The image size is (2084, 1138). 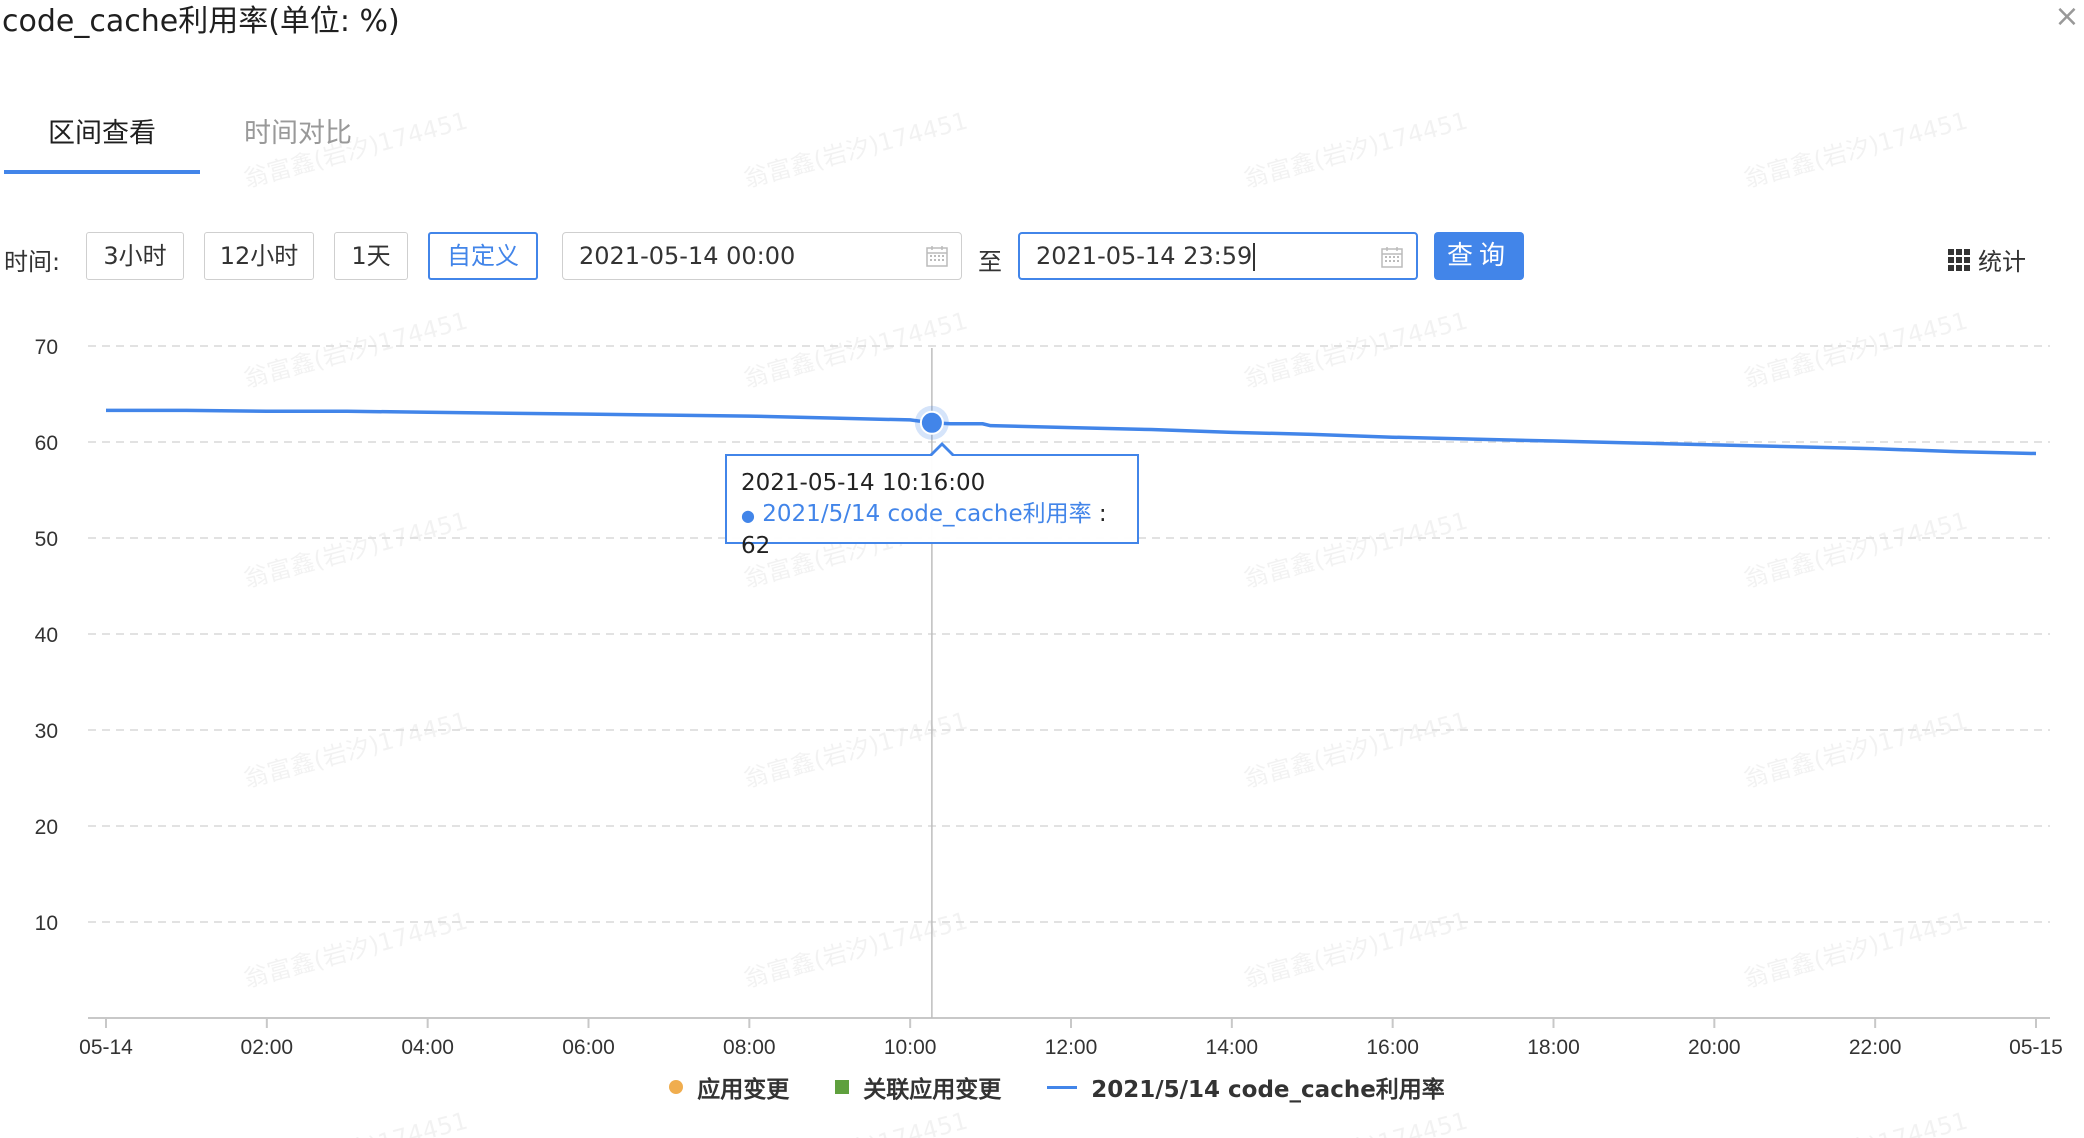 What do you see at coordinates (842, 1087) in the screenshot?
I see `legend-square-icon` at bounding box center [842, 1087].